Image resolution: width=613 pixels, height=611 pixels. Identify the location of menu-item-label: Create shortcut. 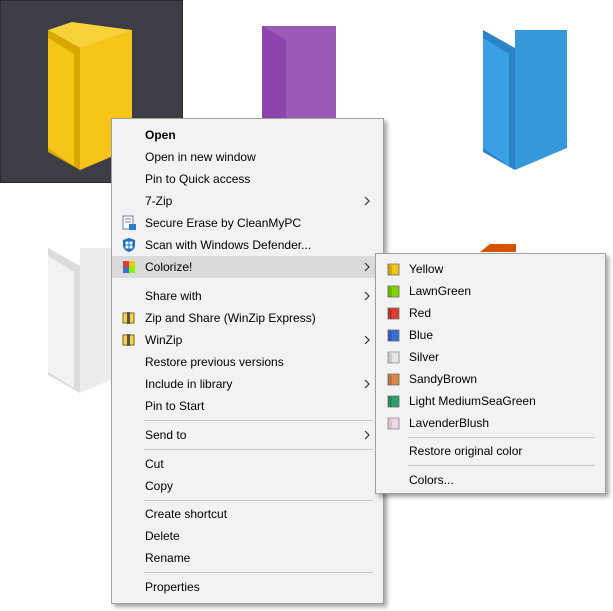
(186, 514).